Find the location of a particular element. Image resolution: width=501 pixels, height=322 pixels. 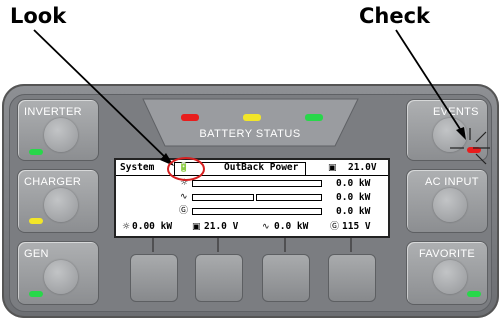

look-arrow is located at coordinates (101, 95).